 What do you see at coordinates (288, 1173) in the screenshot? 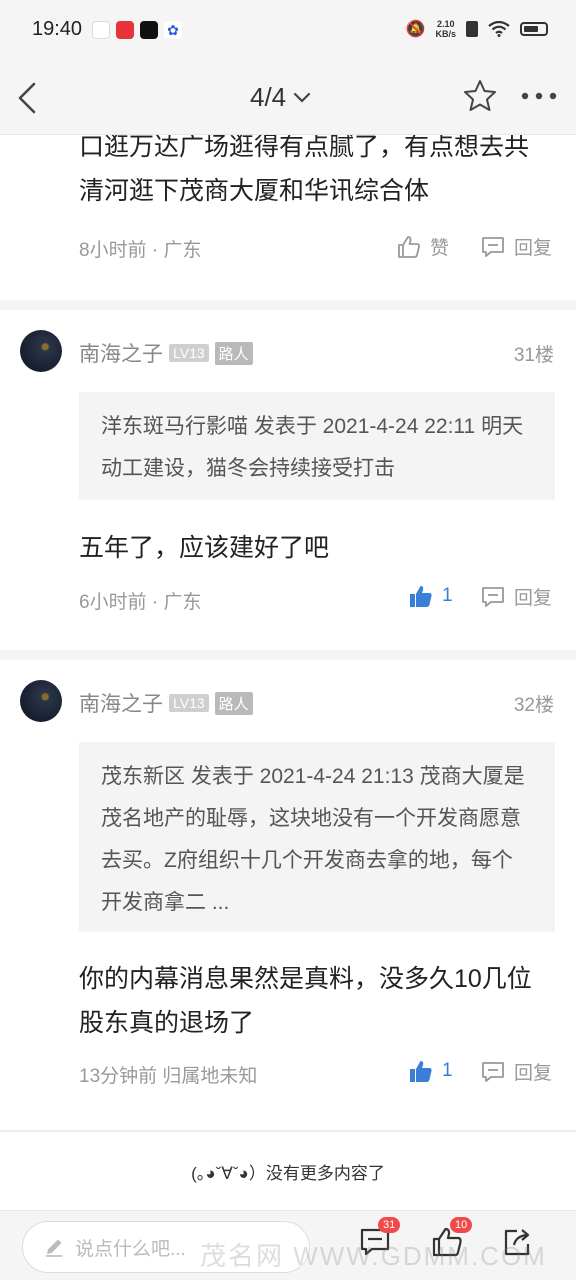
I see `end-of-list-note: (｡◕ˇ∀ˇ◕）没有更多内容了` at bounding box center [288, 1173].